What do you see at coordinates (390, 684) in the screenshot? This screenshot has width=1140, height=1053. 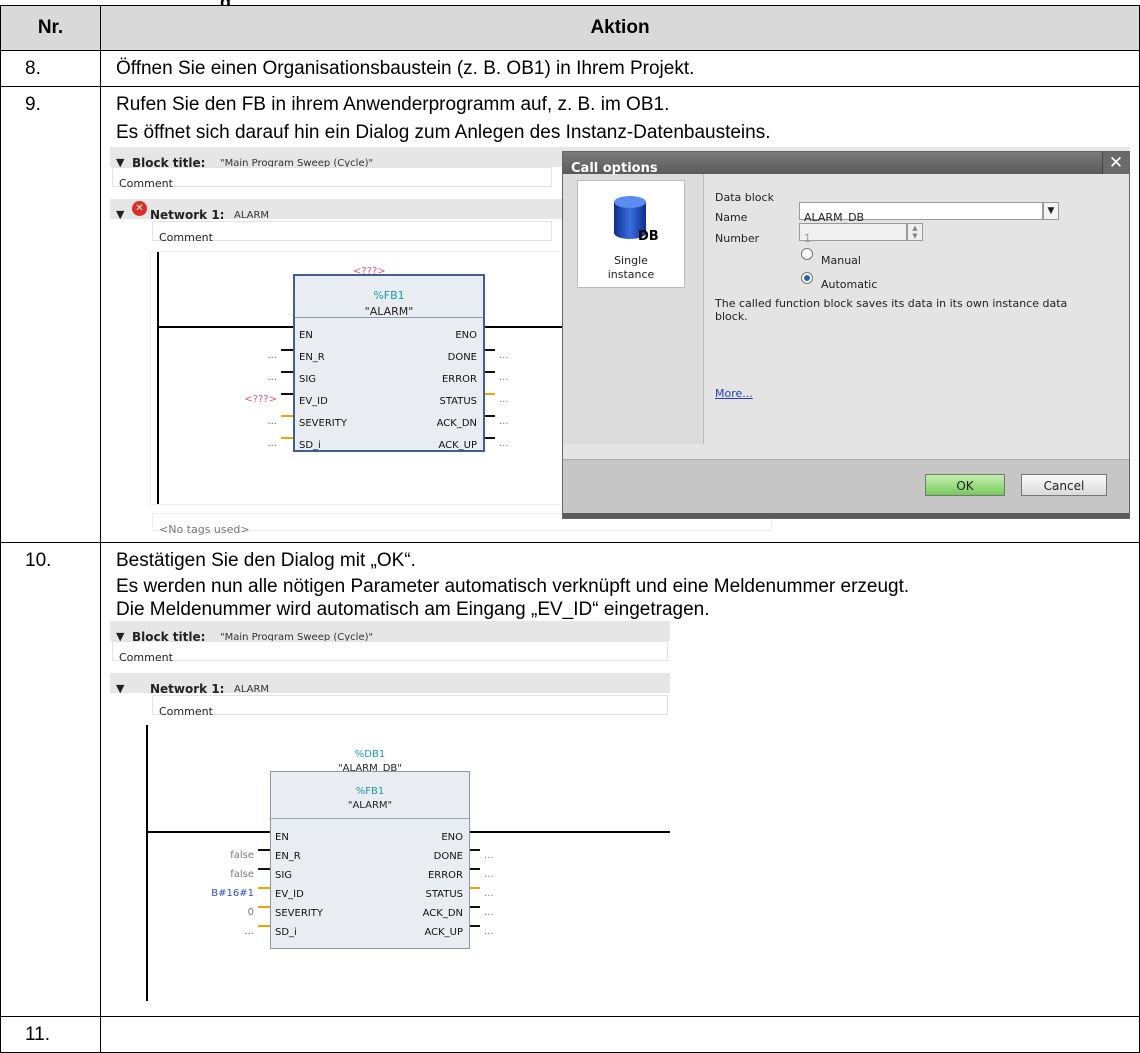 I see `network-bar: ▼ Network 1: ALARM` at bounding box center [390, 684].